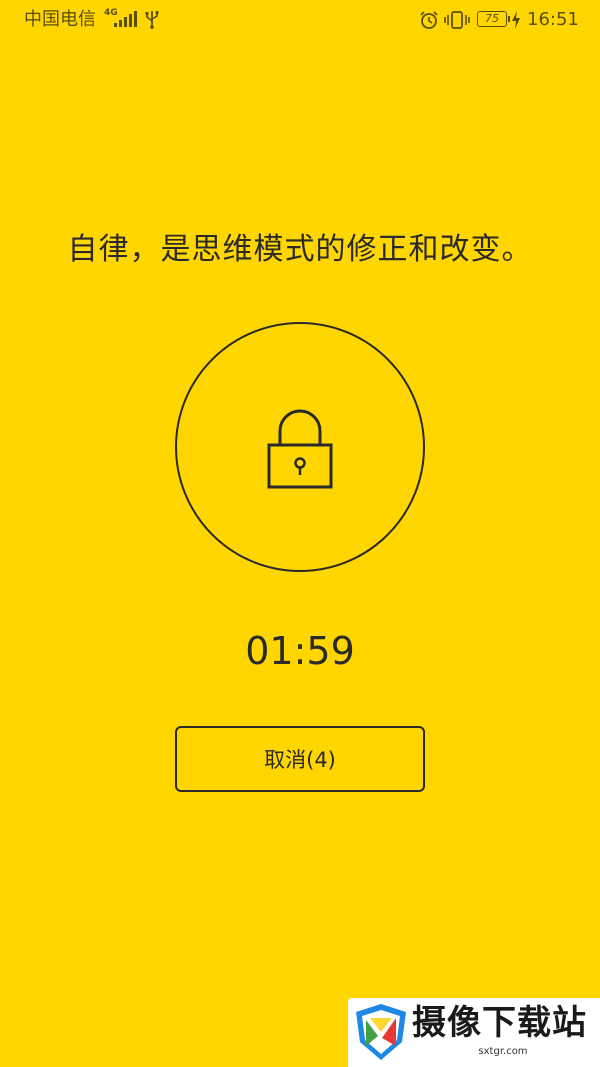  I want to click on cancel-button-label: 取消(4), so click(300, 760).